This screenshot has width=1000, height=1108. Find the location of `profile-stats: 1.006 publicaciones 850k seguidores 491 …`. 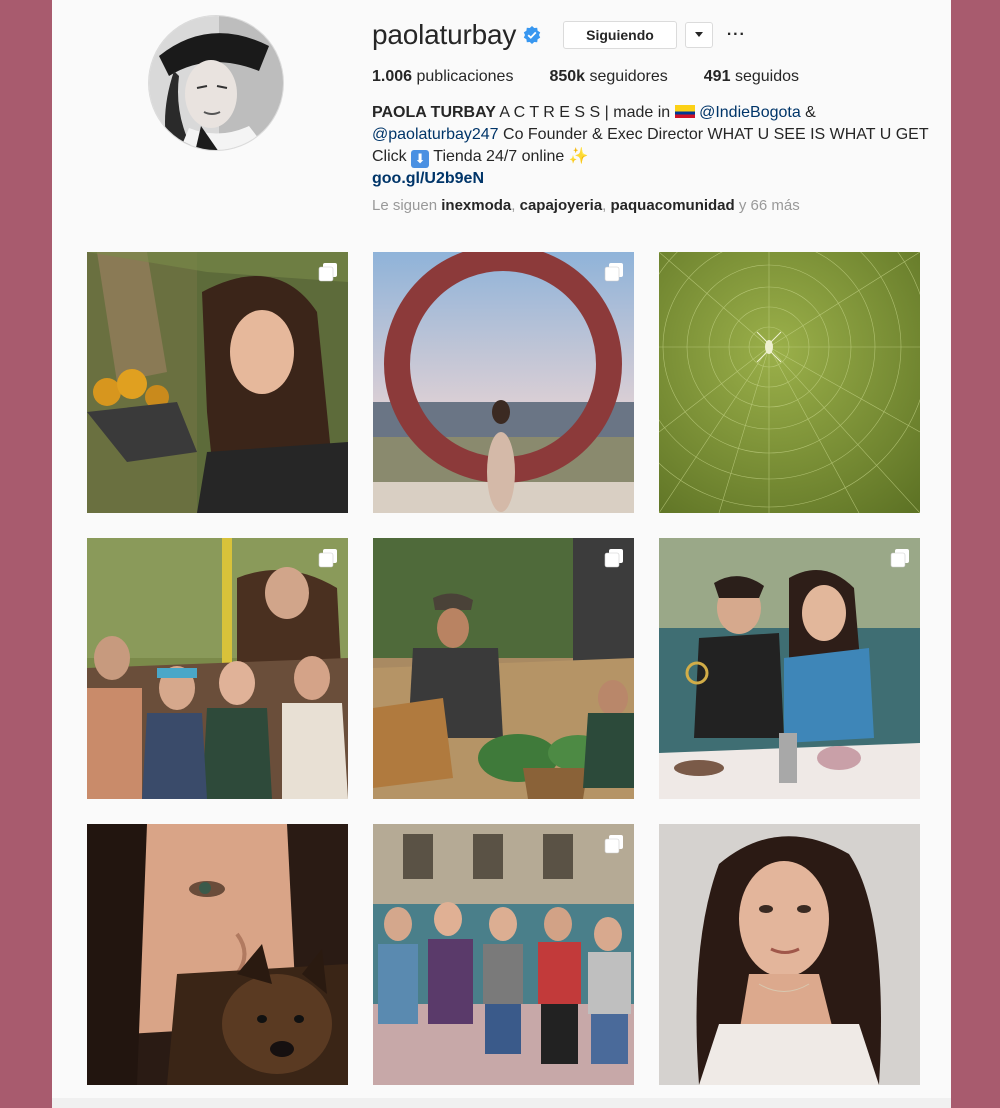

profile-stats: 1.006 publicaciones 850k seguidores 491 … is located at coordinates (603, 77).